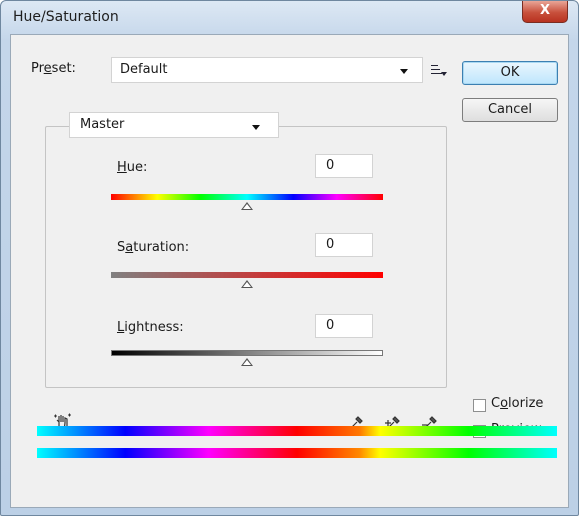 This screenshot has width=579, height=516. What do you see at coordinates (247, 362) in the screenshot?
I see `lightness-slider-thumb` at bounding box center [247, 362].